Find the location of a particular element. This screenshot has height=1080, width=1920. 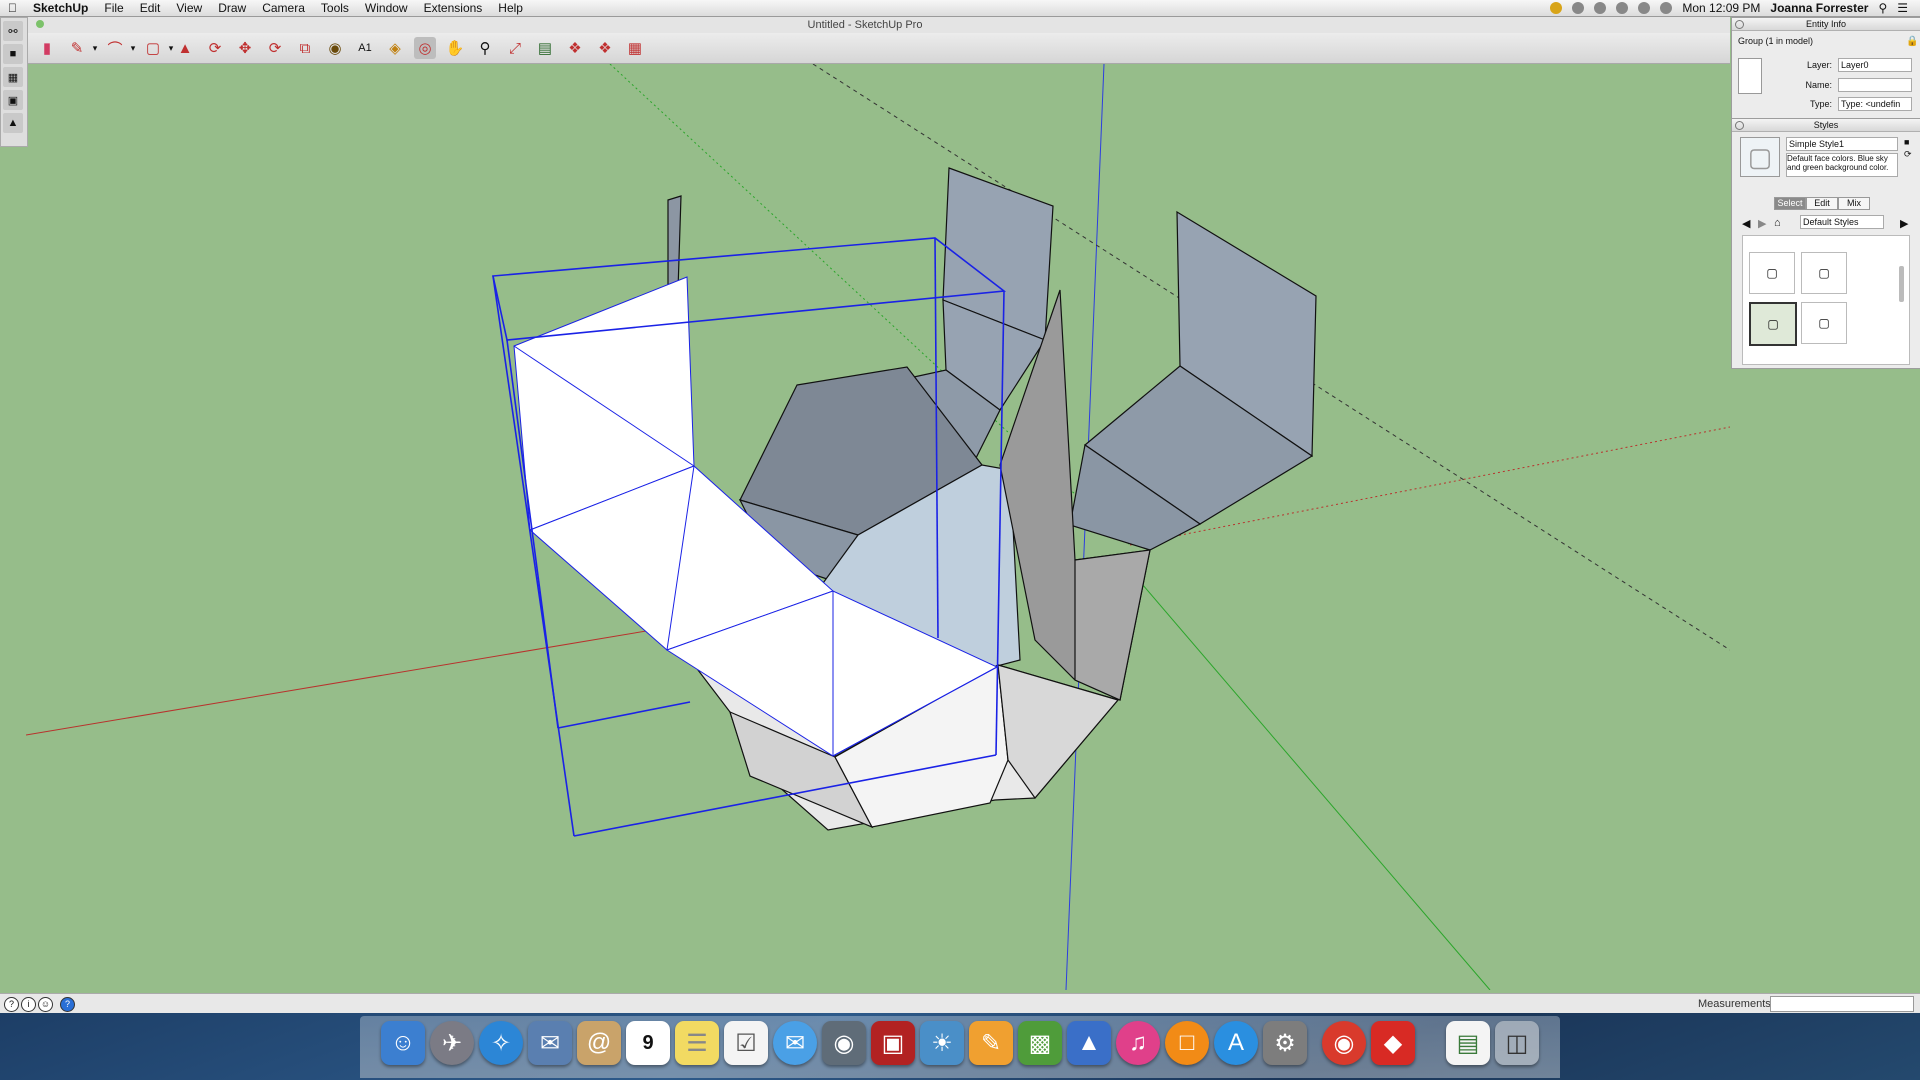

status-extra-icon is located at coordinates (1578, 8).